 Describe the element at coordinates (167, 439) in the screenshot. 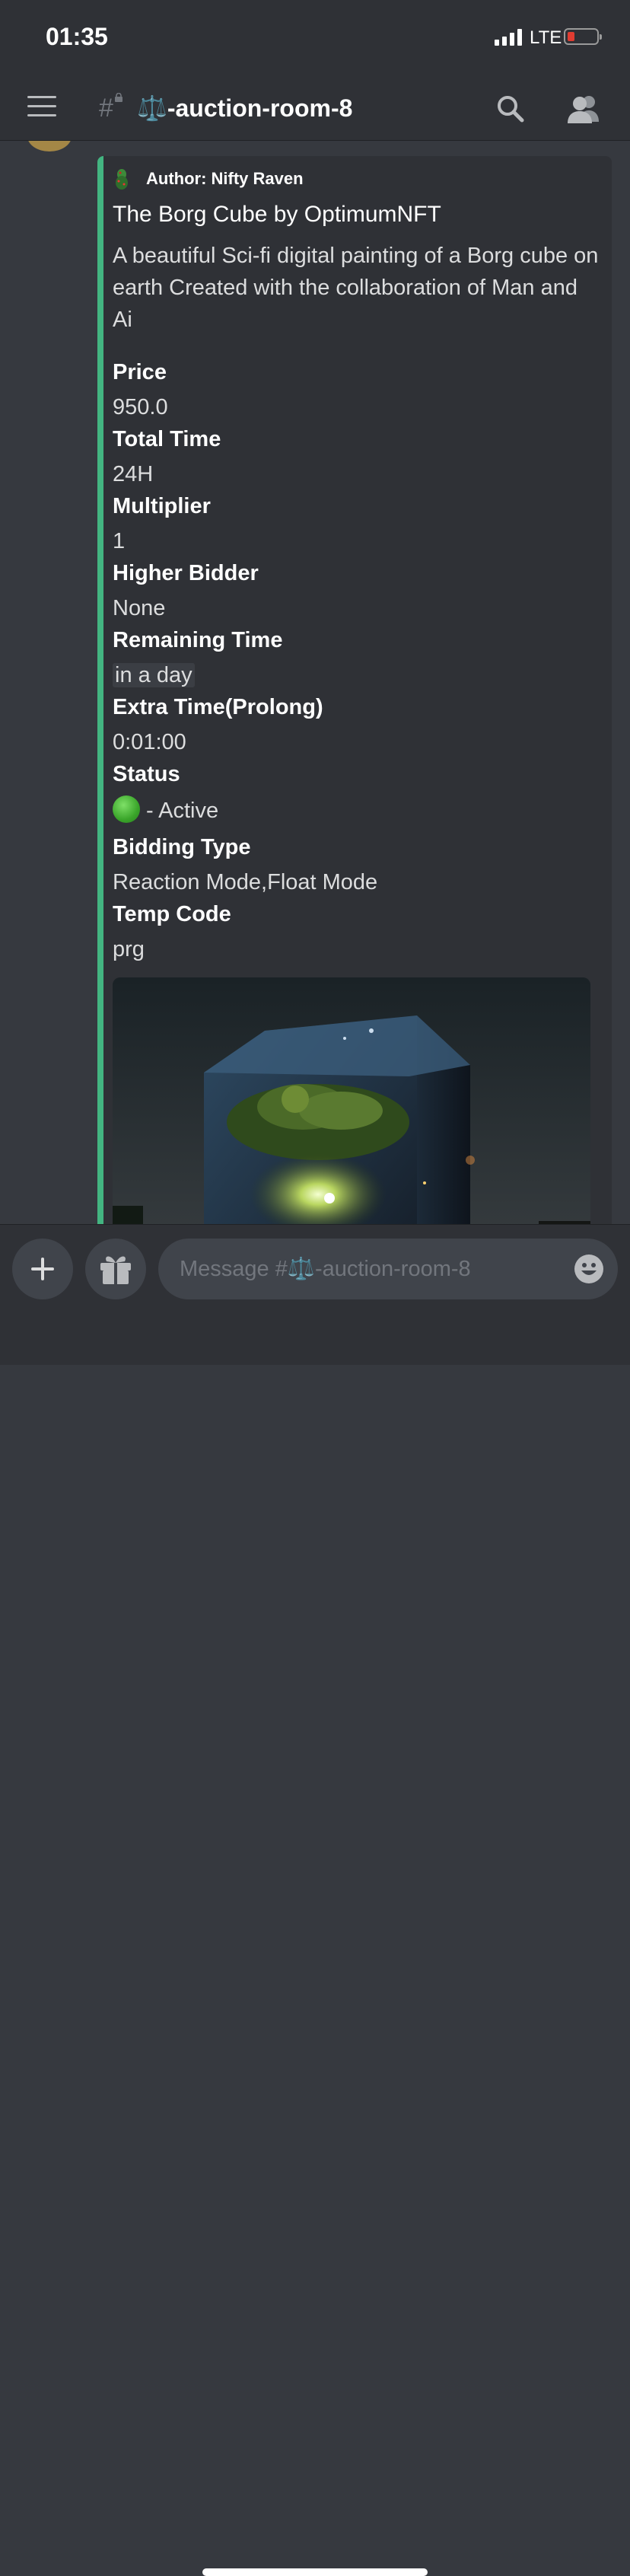

I see `field-total-time-name: Total Time` at that location.